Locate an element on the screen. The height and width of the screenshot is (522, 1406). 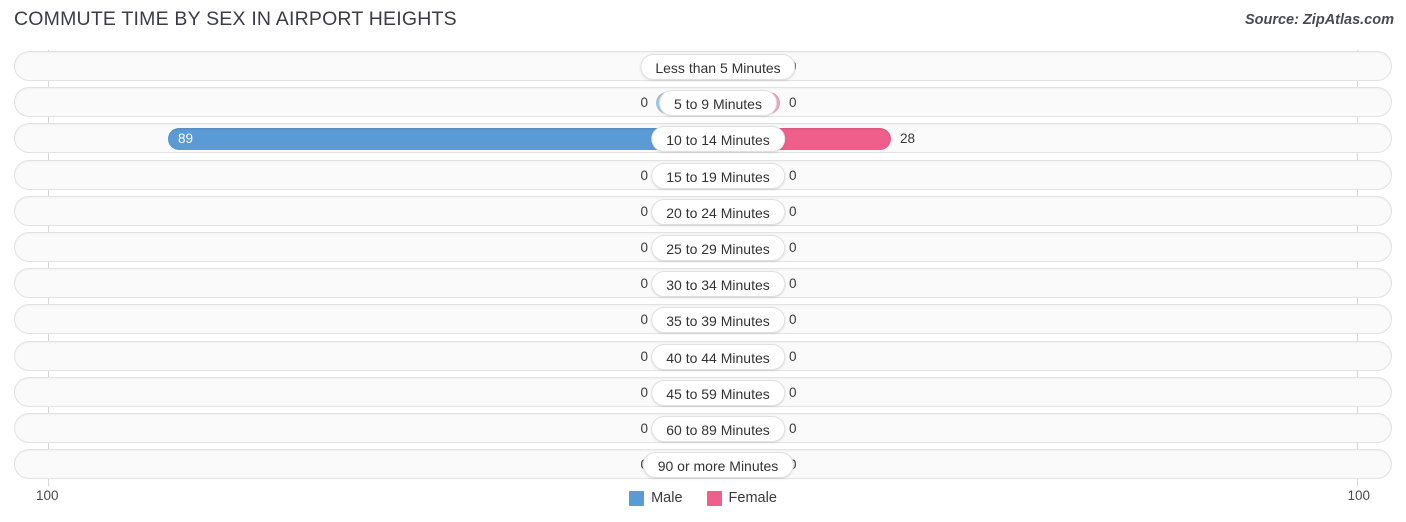
table-row: 00Less than 5 Minutes is located at coordinates (703, 66).